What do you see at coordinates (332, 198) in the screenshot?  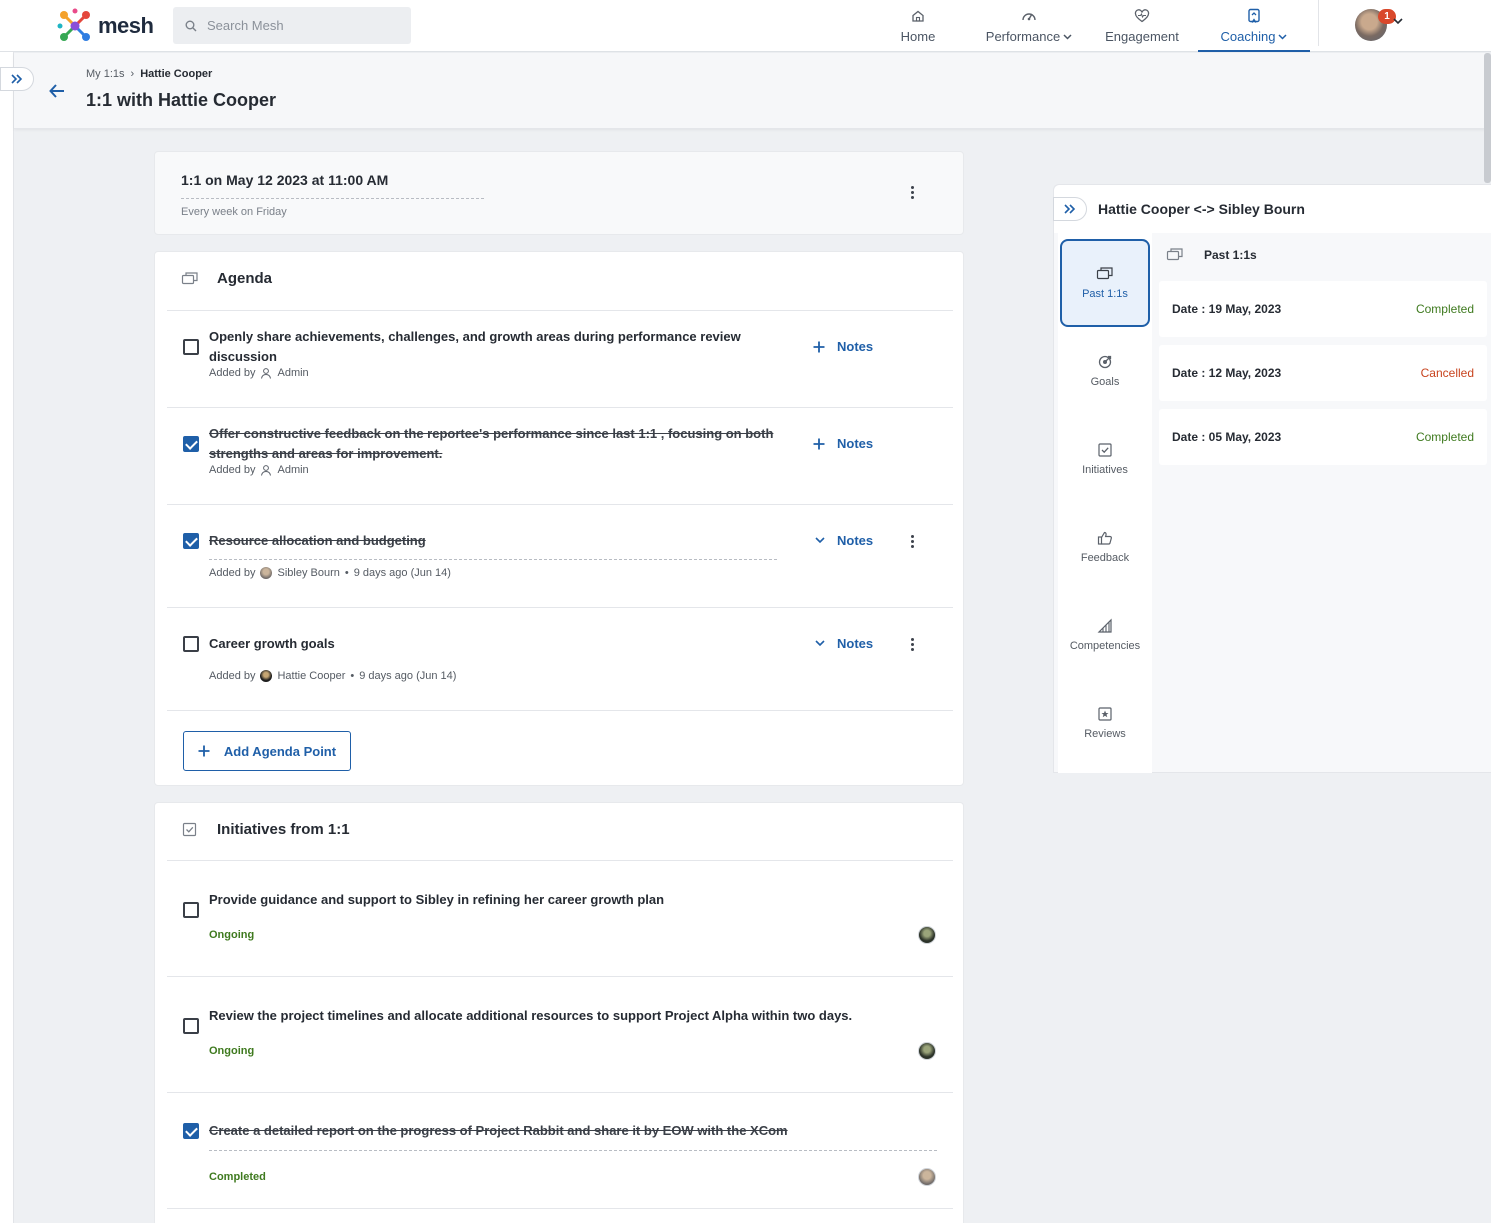 I see `meeting-title-underline` at bounding box center [332, 198].